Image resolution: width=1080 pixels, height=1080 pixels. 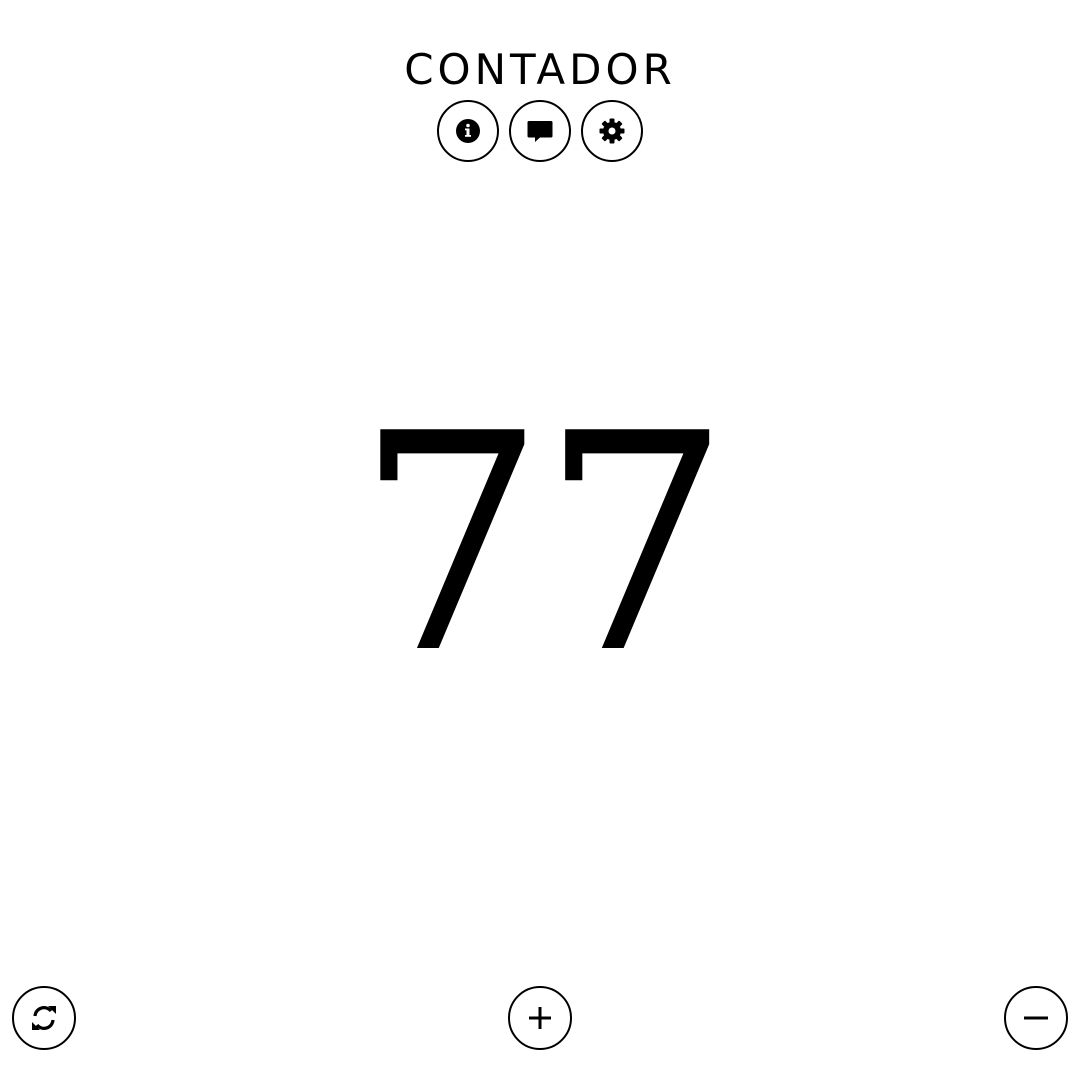 I want to click on minus-icon, so click(x=1036, y=1018).